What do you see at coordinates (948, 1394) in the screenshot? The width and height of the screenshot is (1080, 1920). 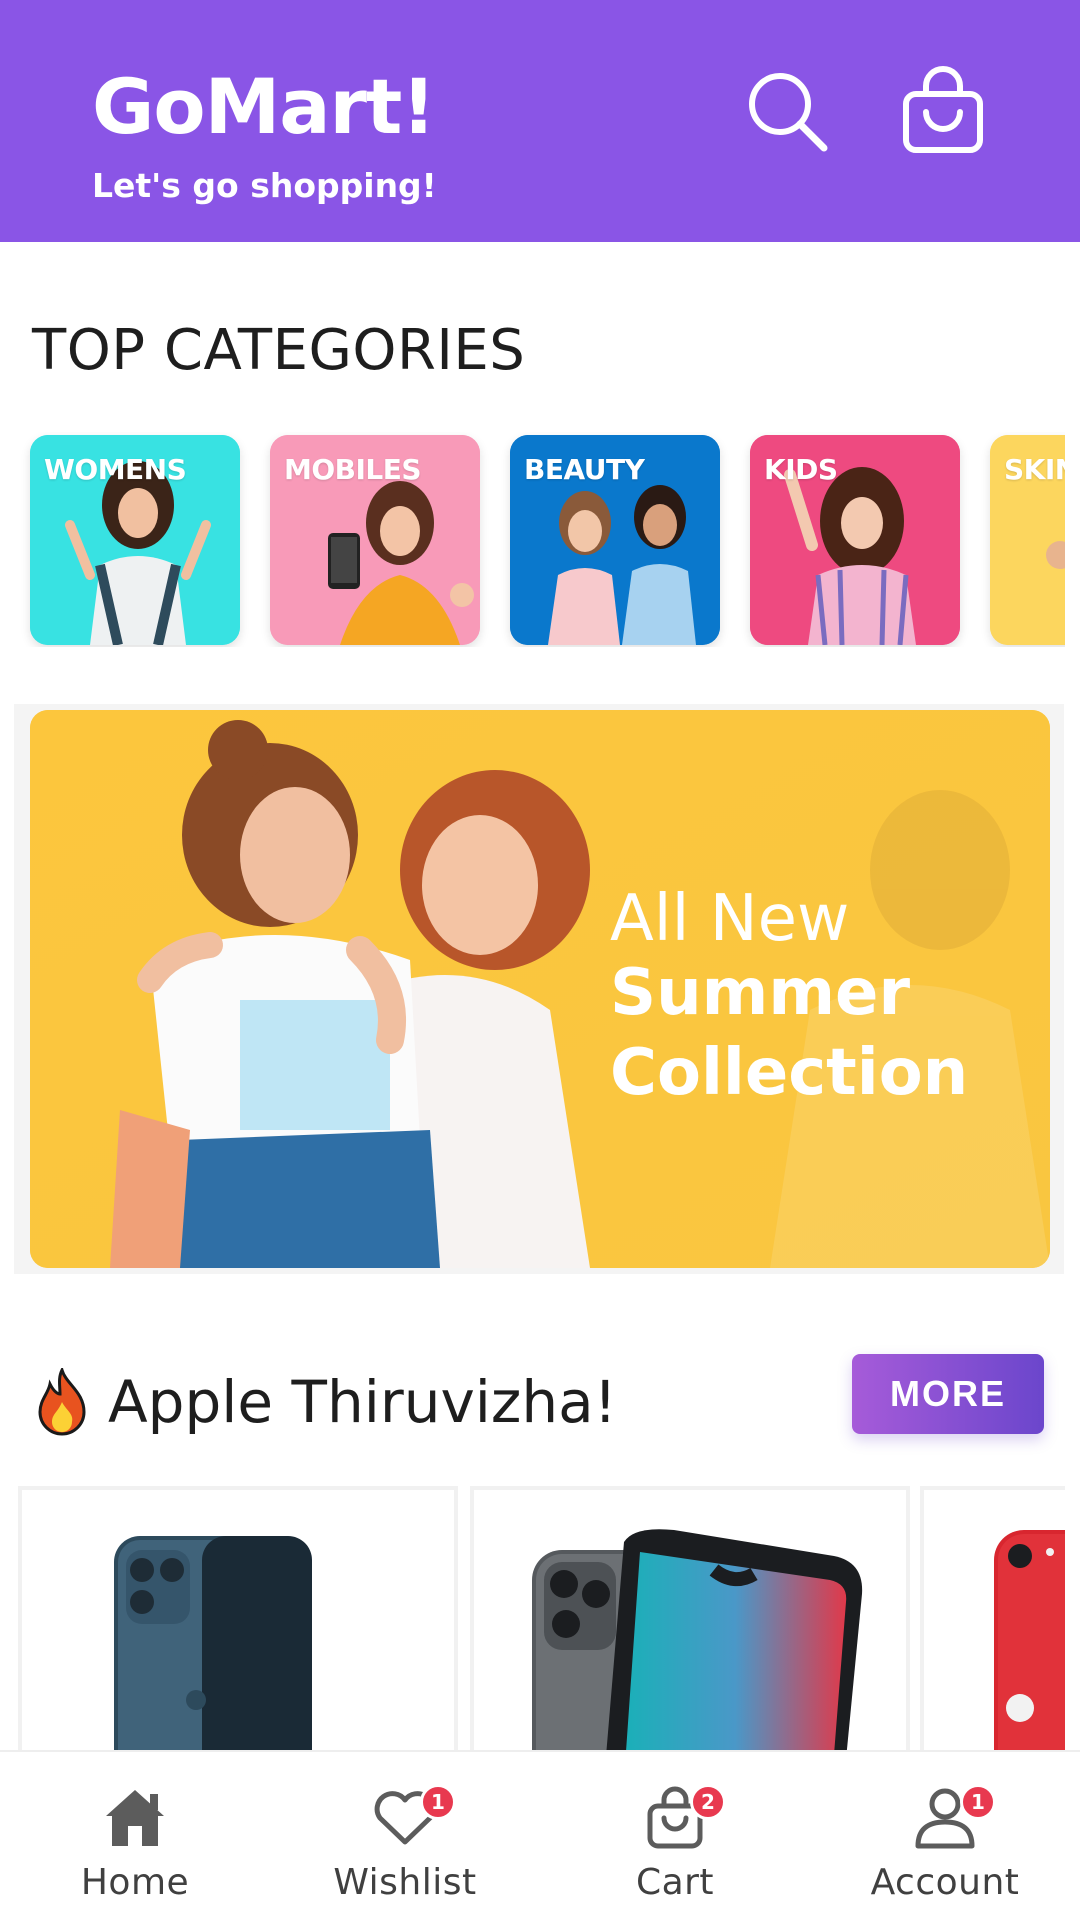 I see `more-button: MORE` at bounding box center [948, 1394].